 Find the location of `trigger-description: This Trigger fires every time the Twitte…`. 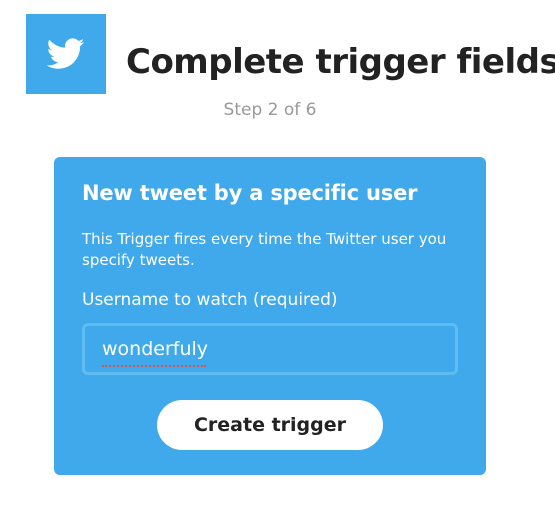

trigger-description: This Trigger fires every time the Twitte… is located at coordinates (264, 249).